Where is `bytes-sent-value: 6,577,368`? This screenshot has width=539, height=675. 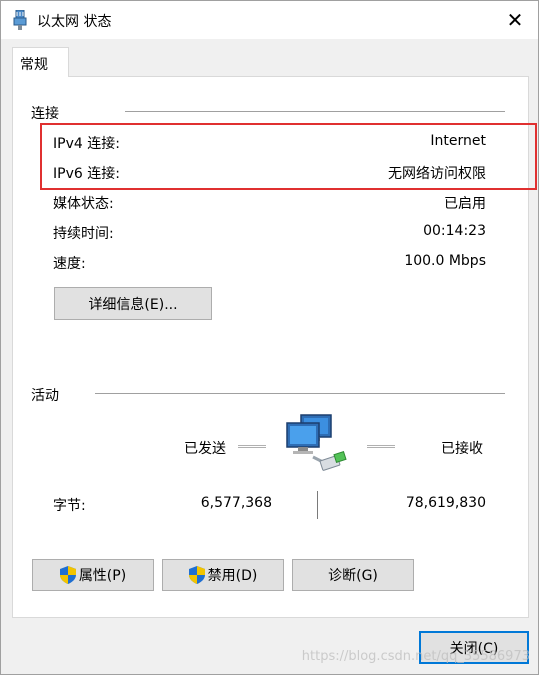 bytes-sent-value: 6,577,368 is located at coordinates (236, 503).